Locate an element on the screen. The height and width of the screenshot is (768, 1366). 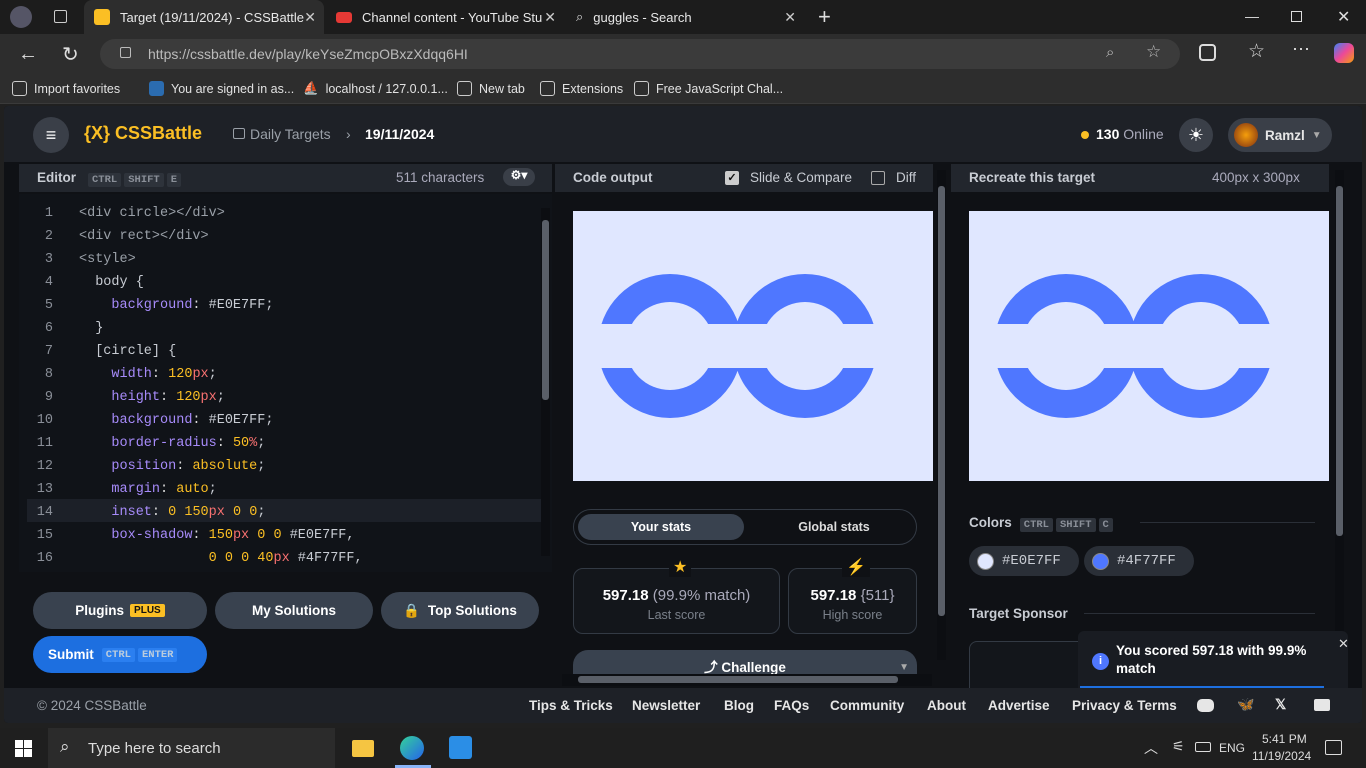
extensions-icon is located at coordinates (1207, 52).